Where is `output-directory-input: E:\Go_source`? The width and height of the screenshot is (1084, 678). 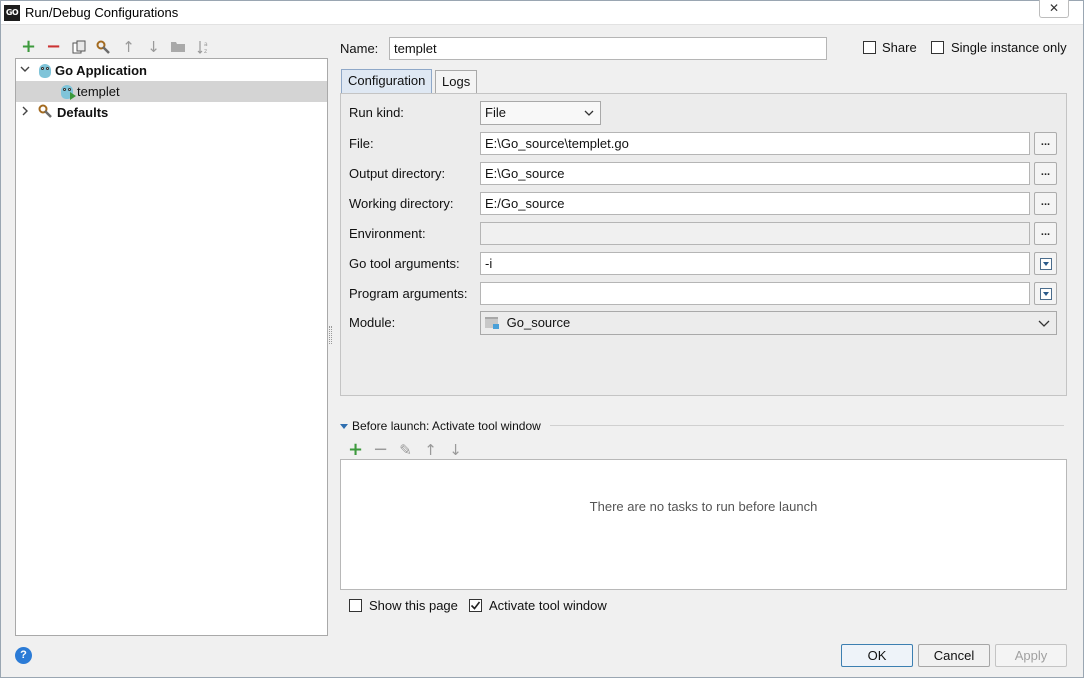
output-directory-input: E:\Go_source is located at coordinates (755, 173).